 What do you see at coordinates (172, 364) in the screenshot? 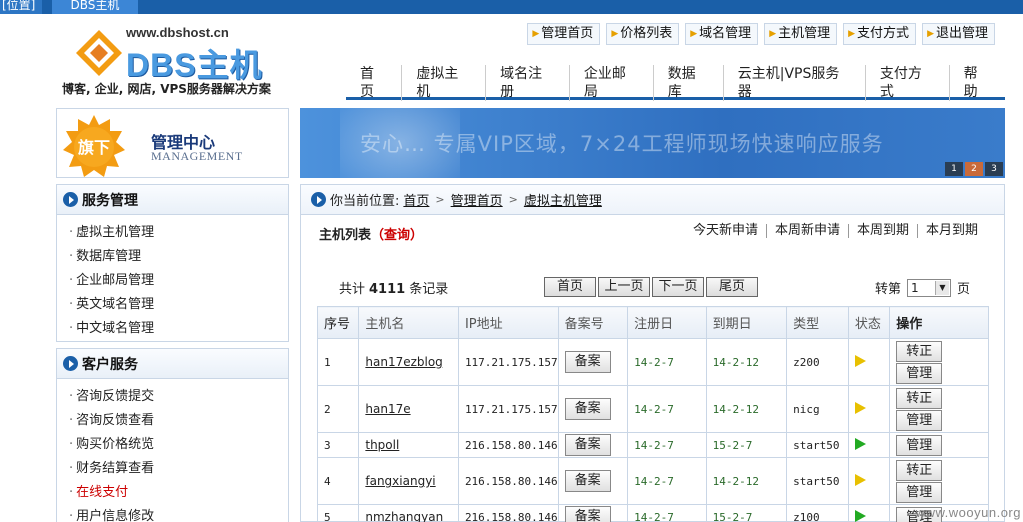
I see `panel-header: 客户服务` at bounding box center [172, 364].